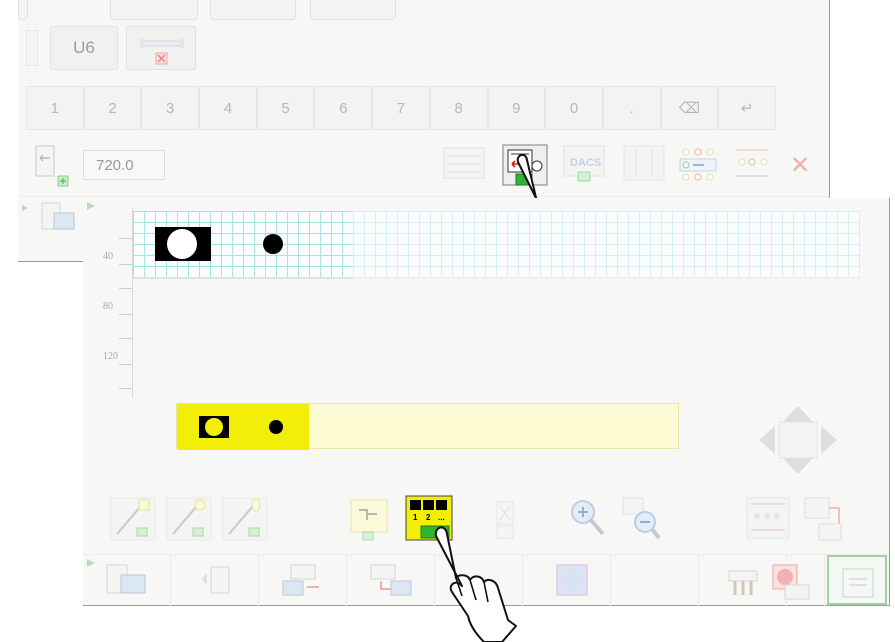 The image size is (895, 642). Describe the element at coordinates (475, 584) in the screenshot. I see `hand-pointer-icon` at that location.